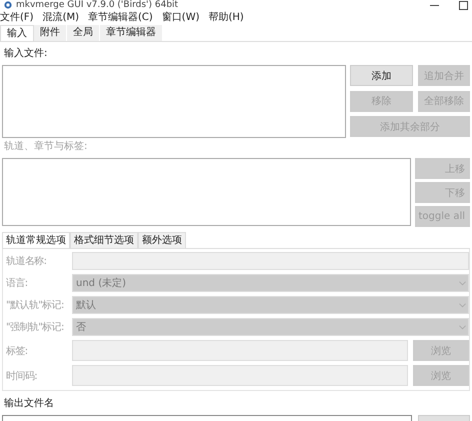 The width and height of the screenshot is (472, 421). What do you see at coordinates (36, 240) in the screenshot?
I see `tab: 轨道常规选项` at bounding box center [36, 240].